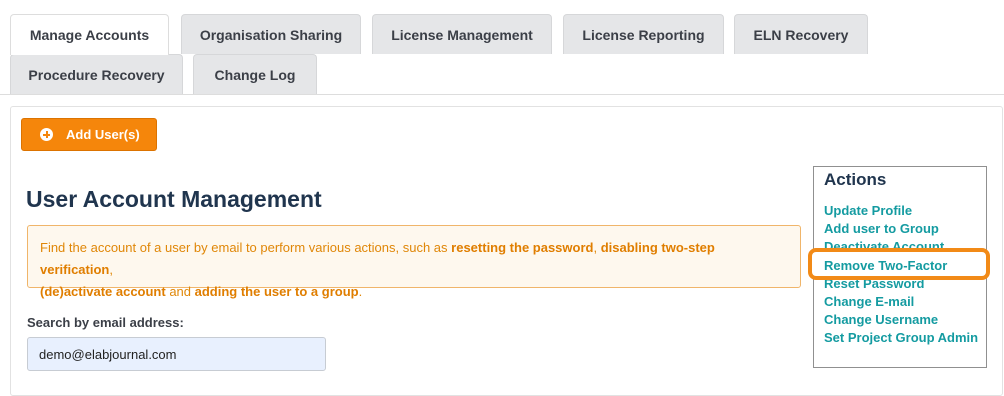 The height and width of the screenshot is (396, 1004). What do you see at coordinates (901, 337) in the screenshot?
I see `set-project-group-admin-link: Set Project Group Admin` at bounding box center [901, 337].